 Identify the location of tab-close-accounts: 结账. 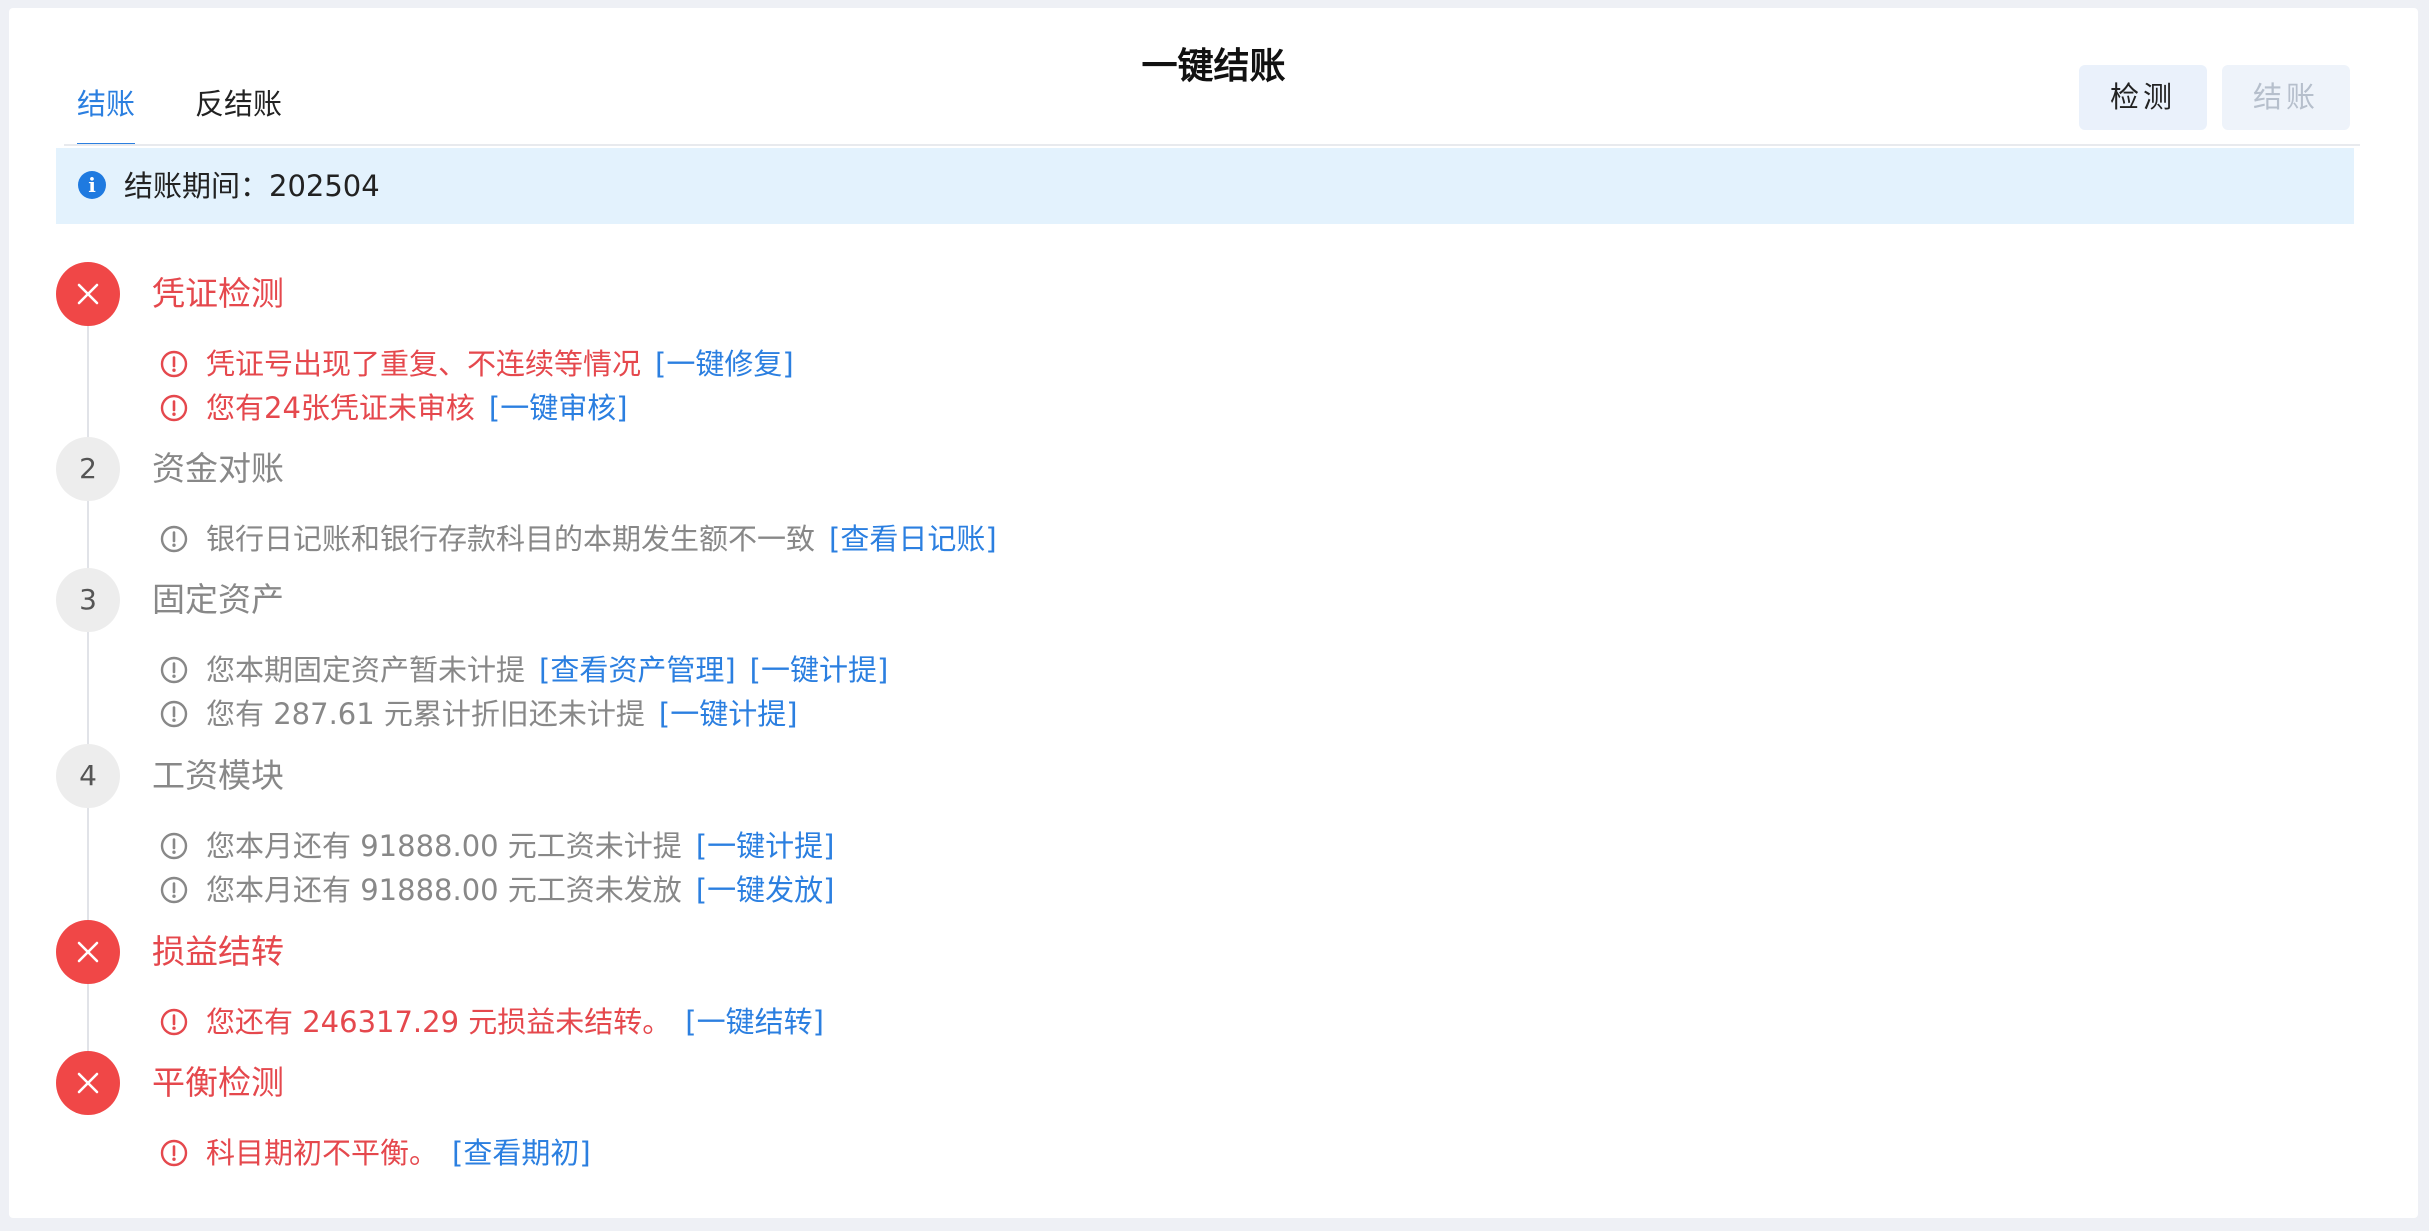
(106, 115).